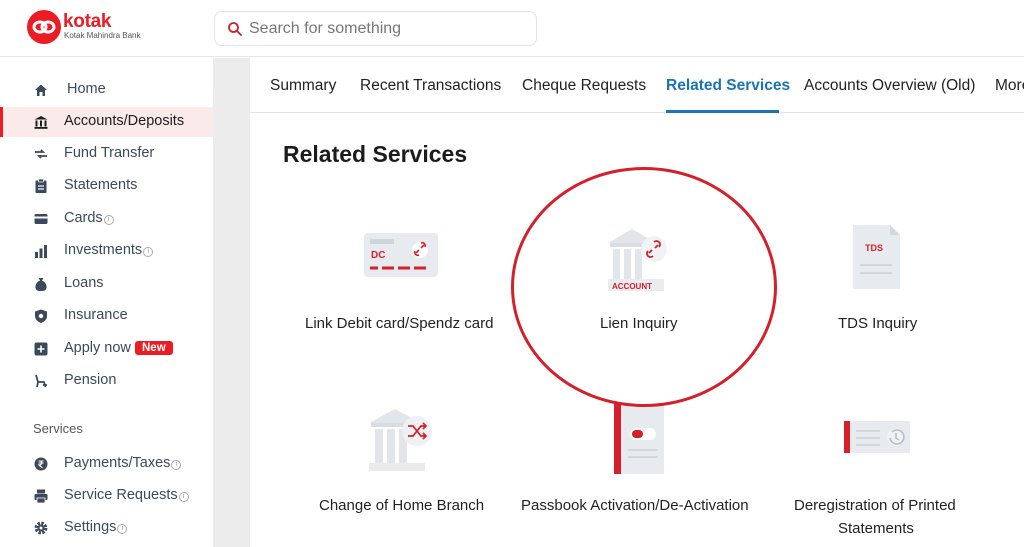 Image resolution: width=1024 pixels, height=547 pixels. I want to click on sidebar-item-statements: Statements, so click(106, 186).